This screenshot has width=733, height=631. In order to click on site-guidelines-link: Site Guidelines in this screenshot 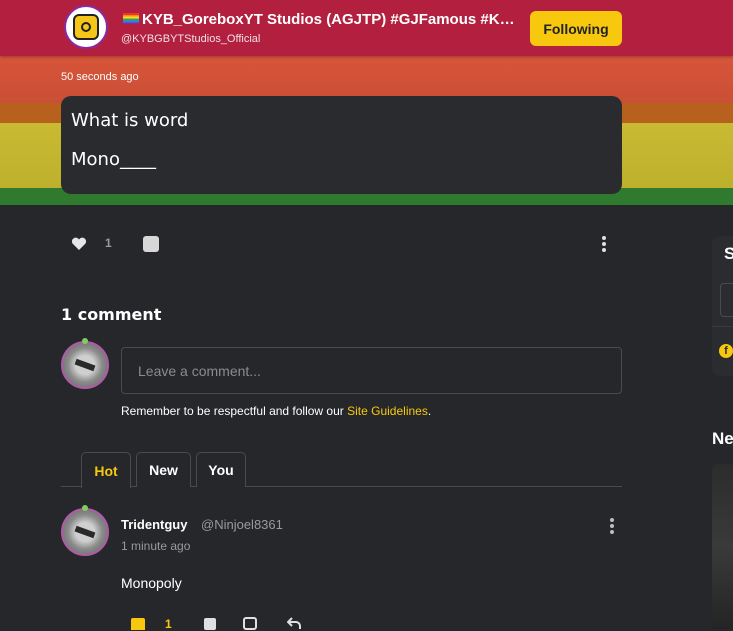, I will do `click(387, 411)`.